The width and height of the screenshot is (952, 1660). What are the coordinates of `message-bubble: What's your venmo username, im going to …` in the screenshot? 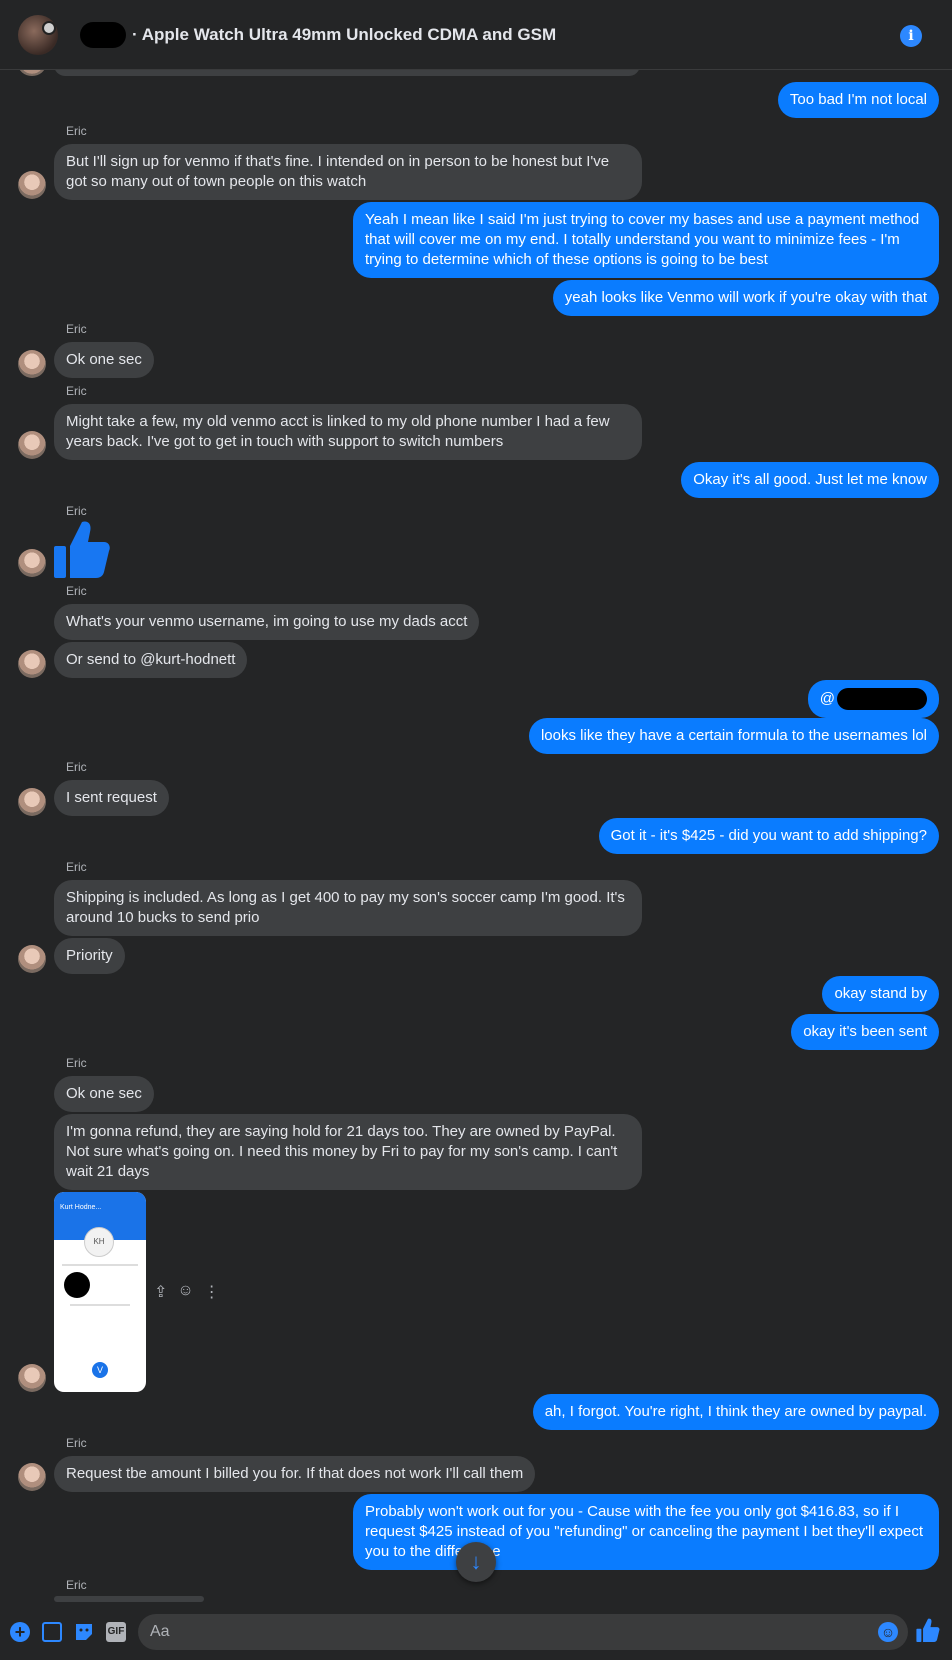 It's located at (267, 622).